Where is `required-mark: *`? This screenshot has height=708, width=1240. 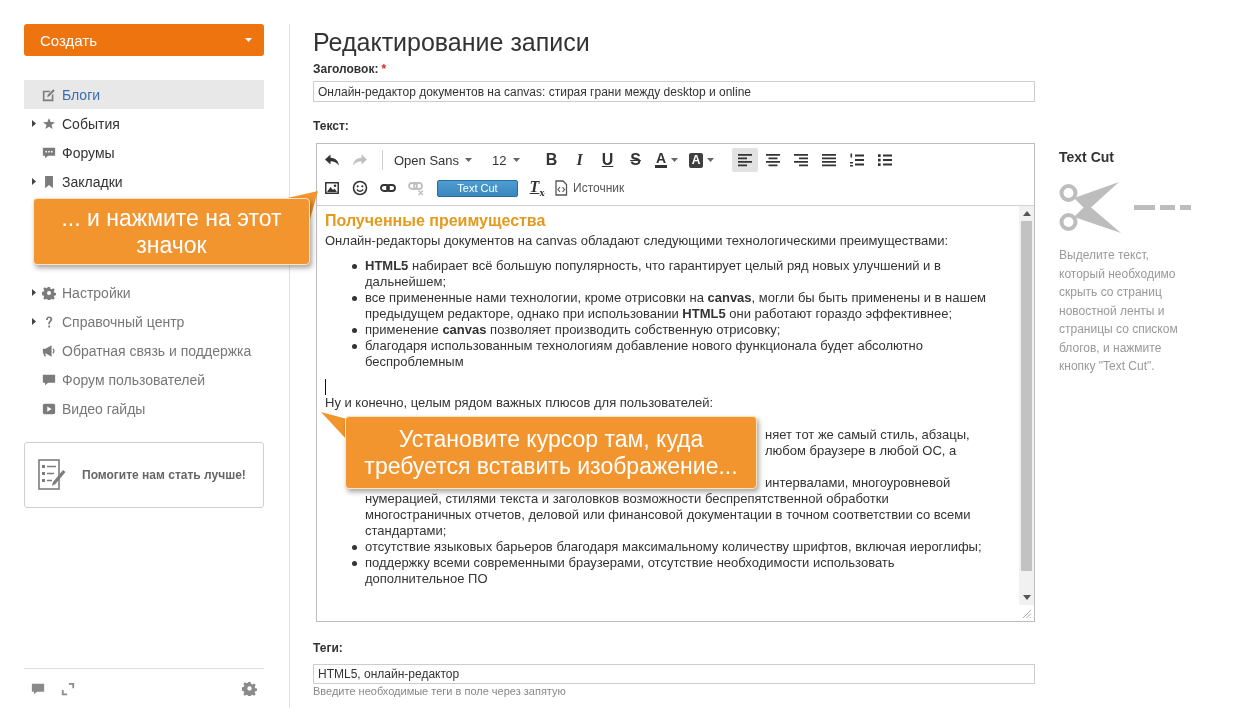
required-mark: * is located at coordinates (384, 69).